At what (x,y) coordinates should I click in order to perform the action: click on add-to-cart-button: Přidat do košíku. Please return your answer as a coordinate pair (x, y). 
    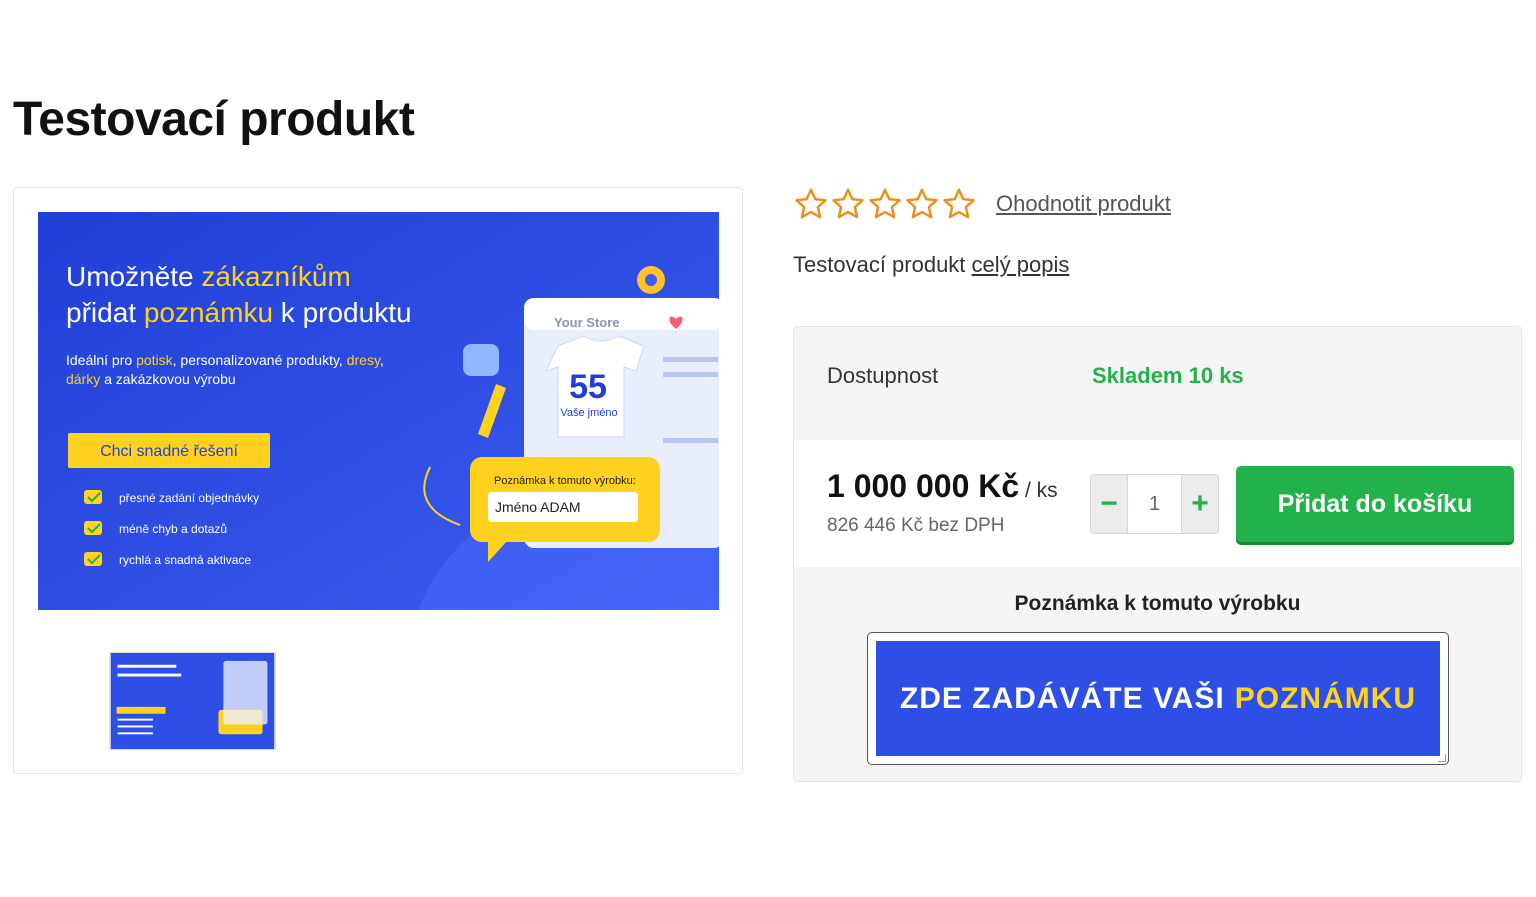
    Looking at the image, I should click on (1375, 504).